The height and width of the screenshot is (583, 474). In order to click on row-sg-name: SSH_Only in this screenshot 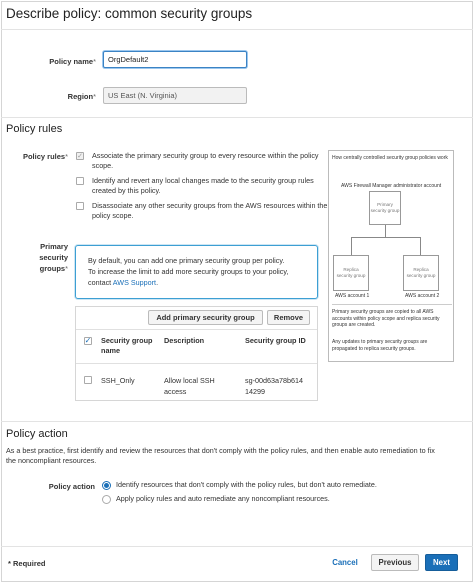, I will do `click(118, 380)`.